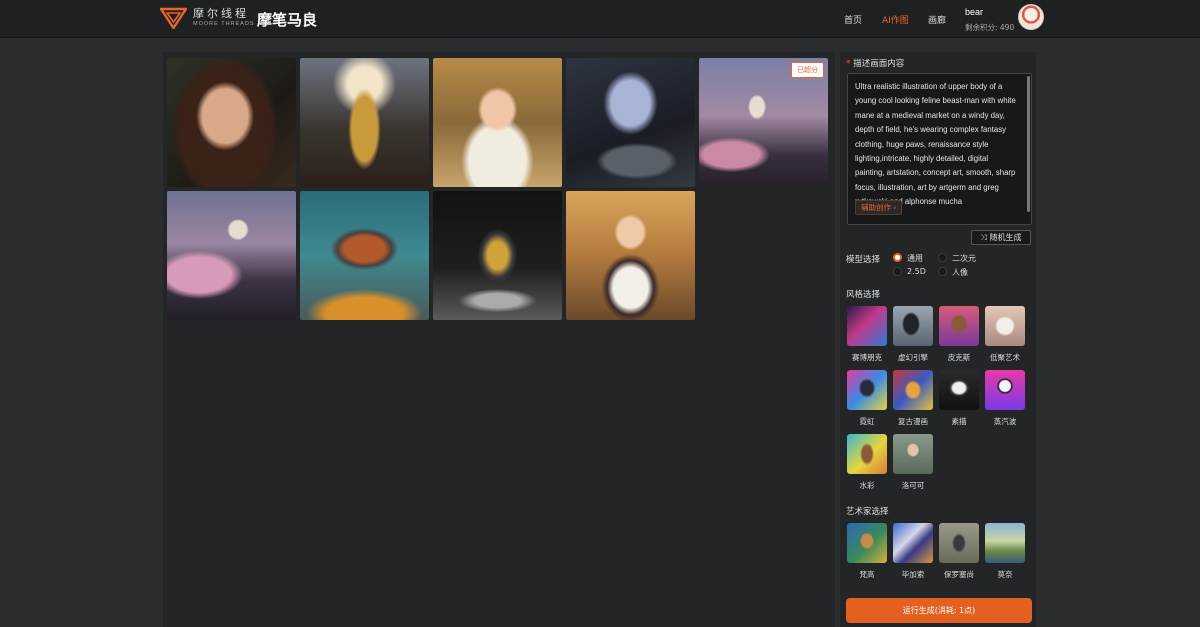  Describe the element at coordinates (895, 207) in the screenshot. I see `chevron-right-icon: ›` at that location.